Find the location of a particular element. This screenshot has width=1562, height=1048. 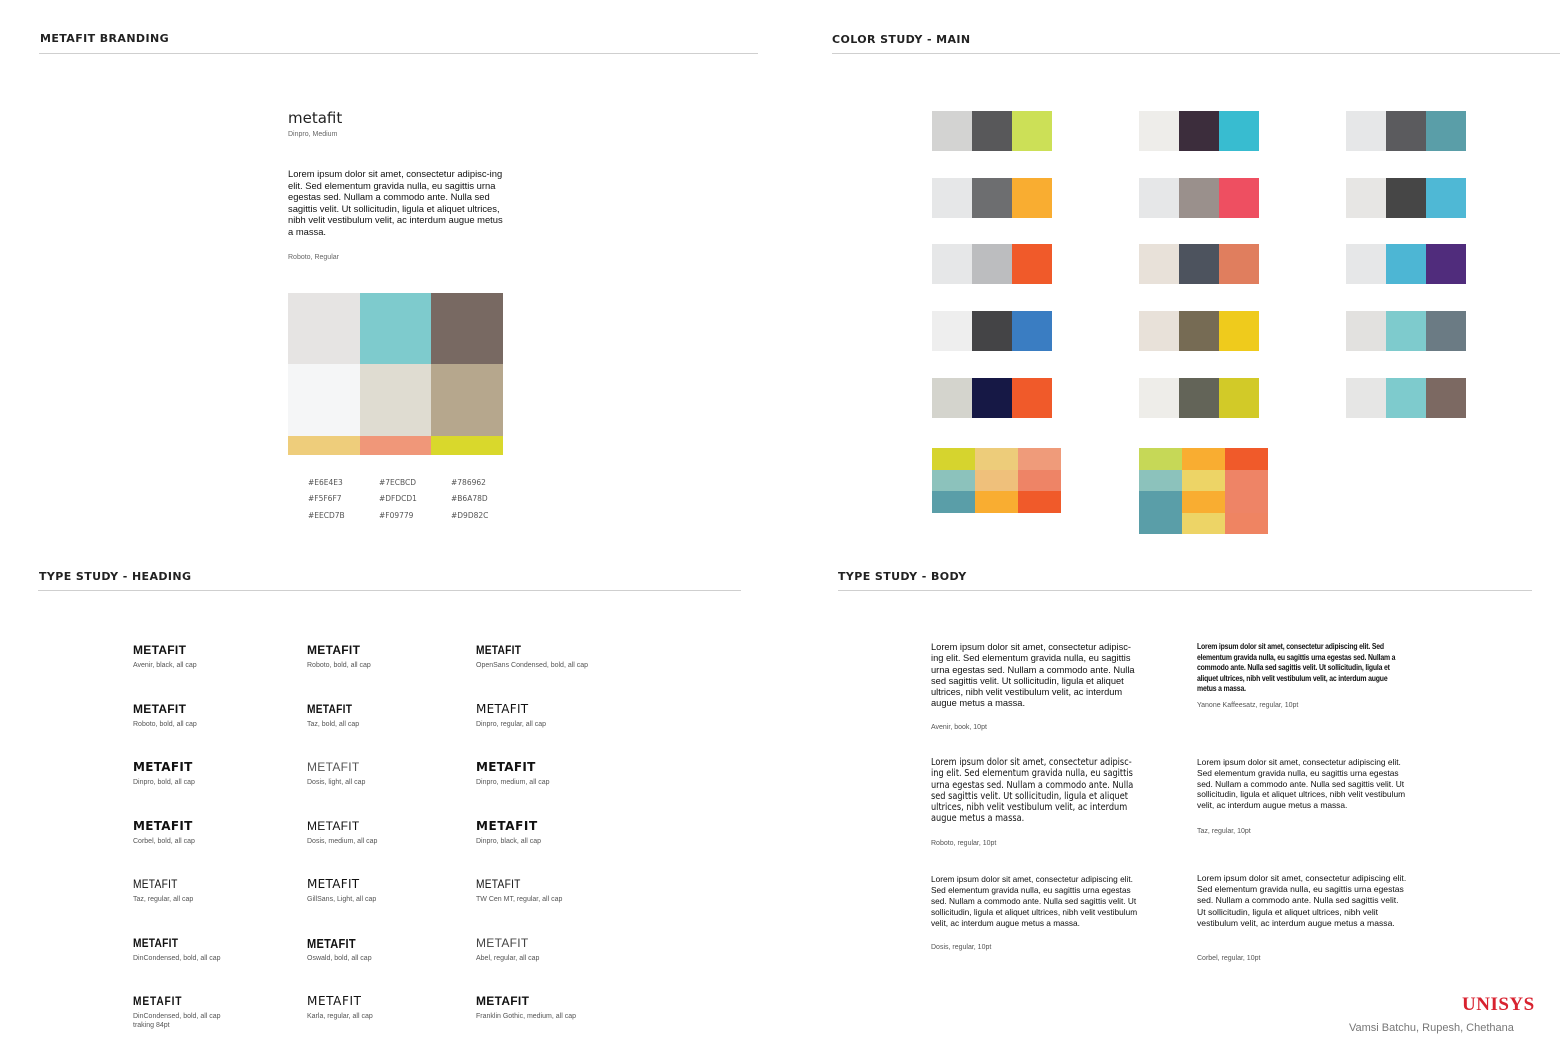

section-title-color-main: COLOR STUDY - MAIN is located at coordinates (901, 39).